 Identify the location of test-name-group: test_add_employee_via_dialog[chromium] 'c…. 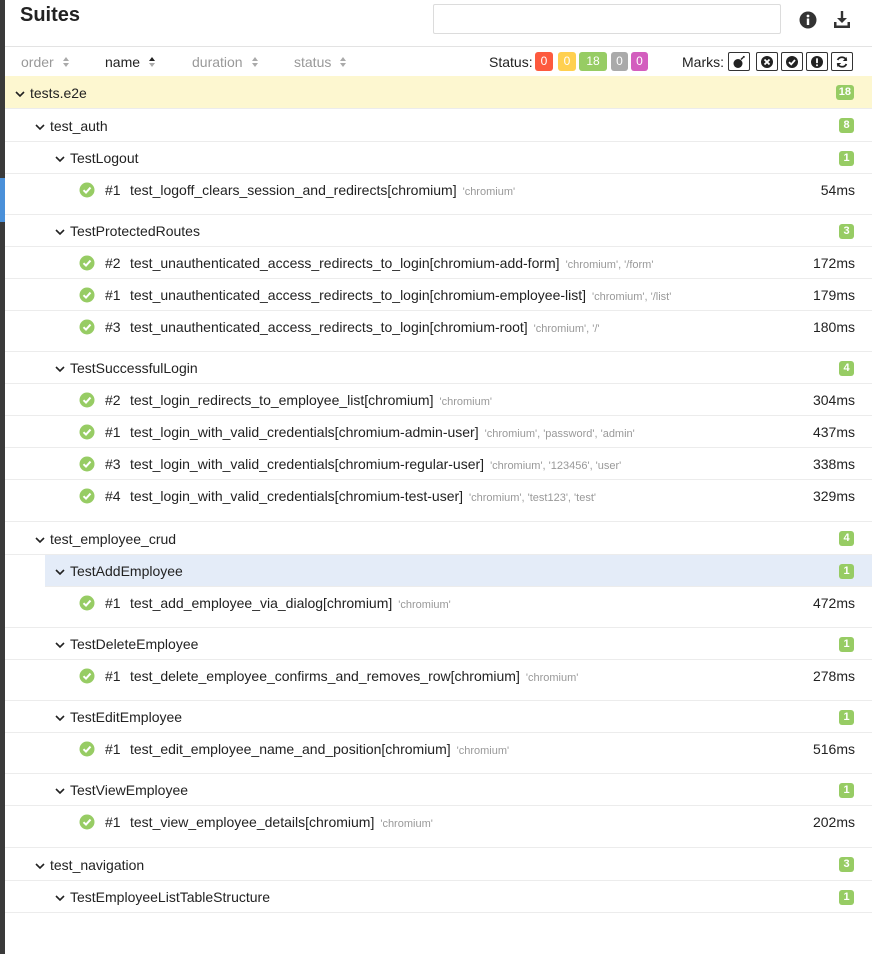
(290, 603).